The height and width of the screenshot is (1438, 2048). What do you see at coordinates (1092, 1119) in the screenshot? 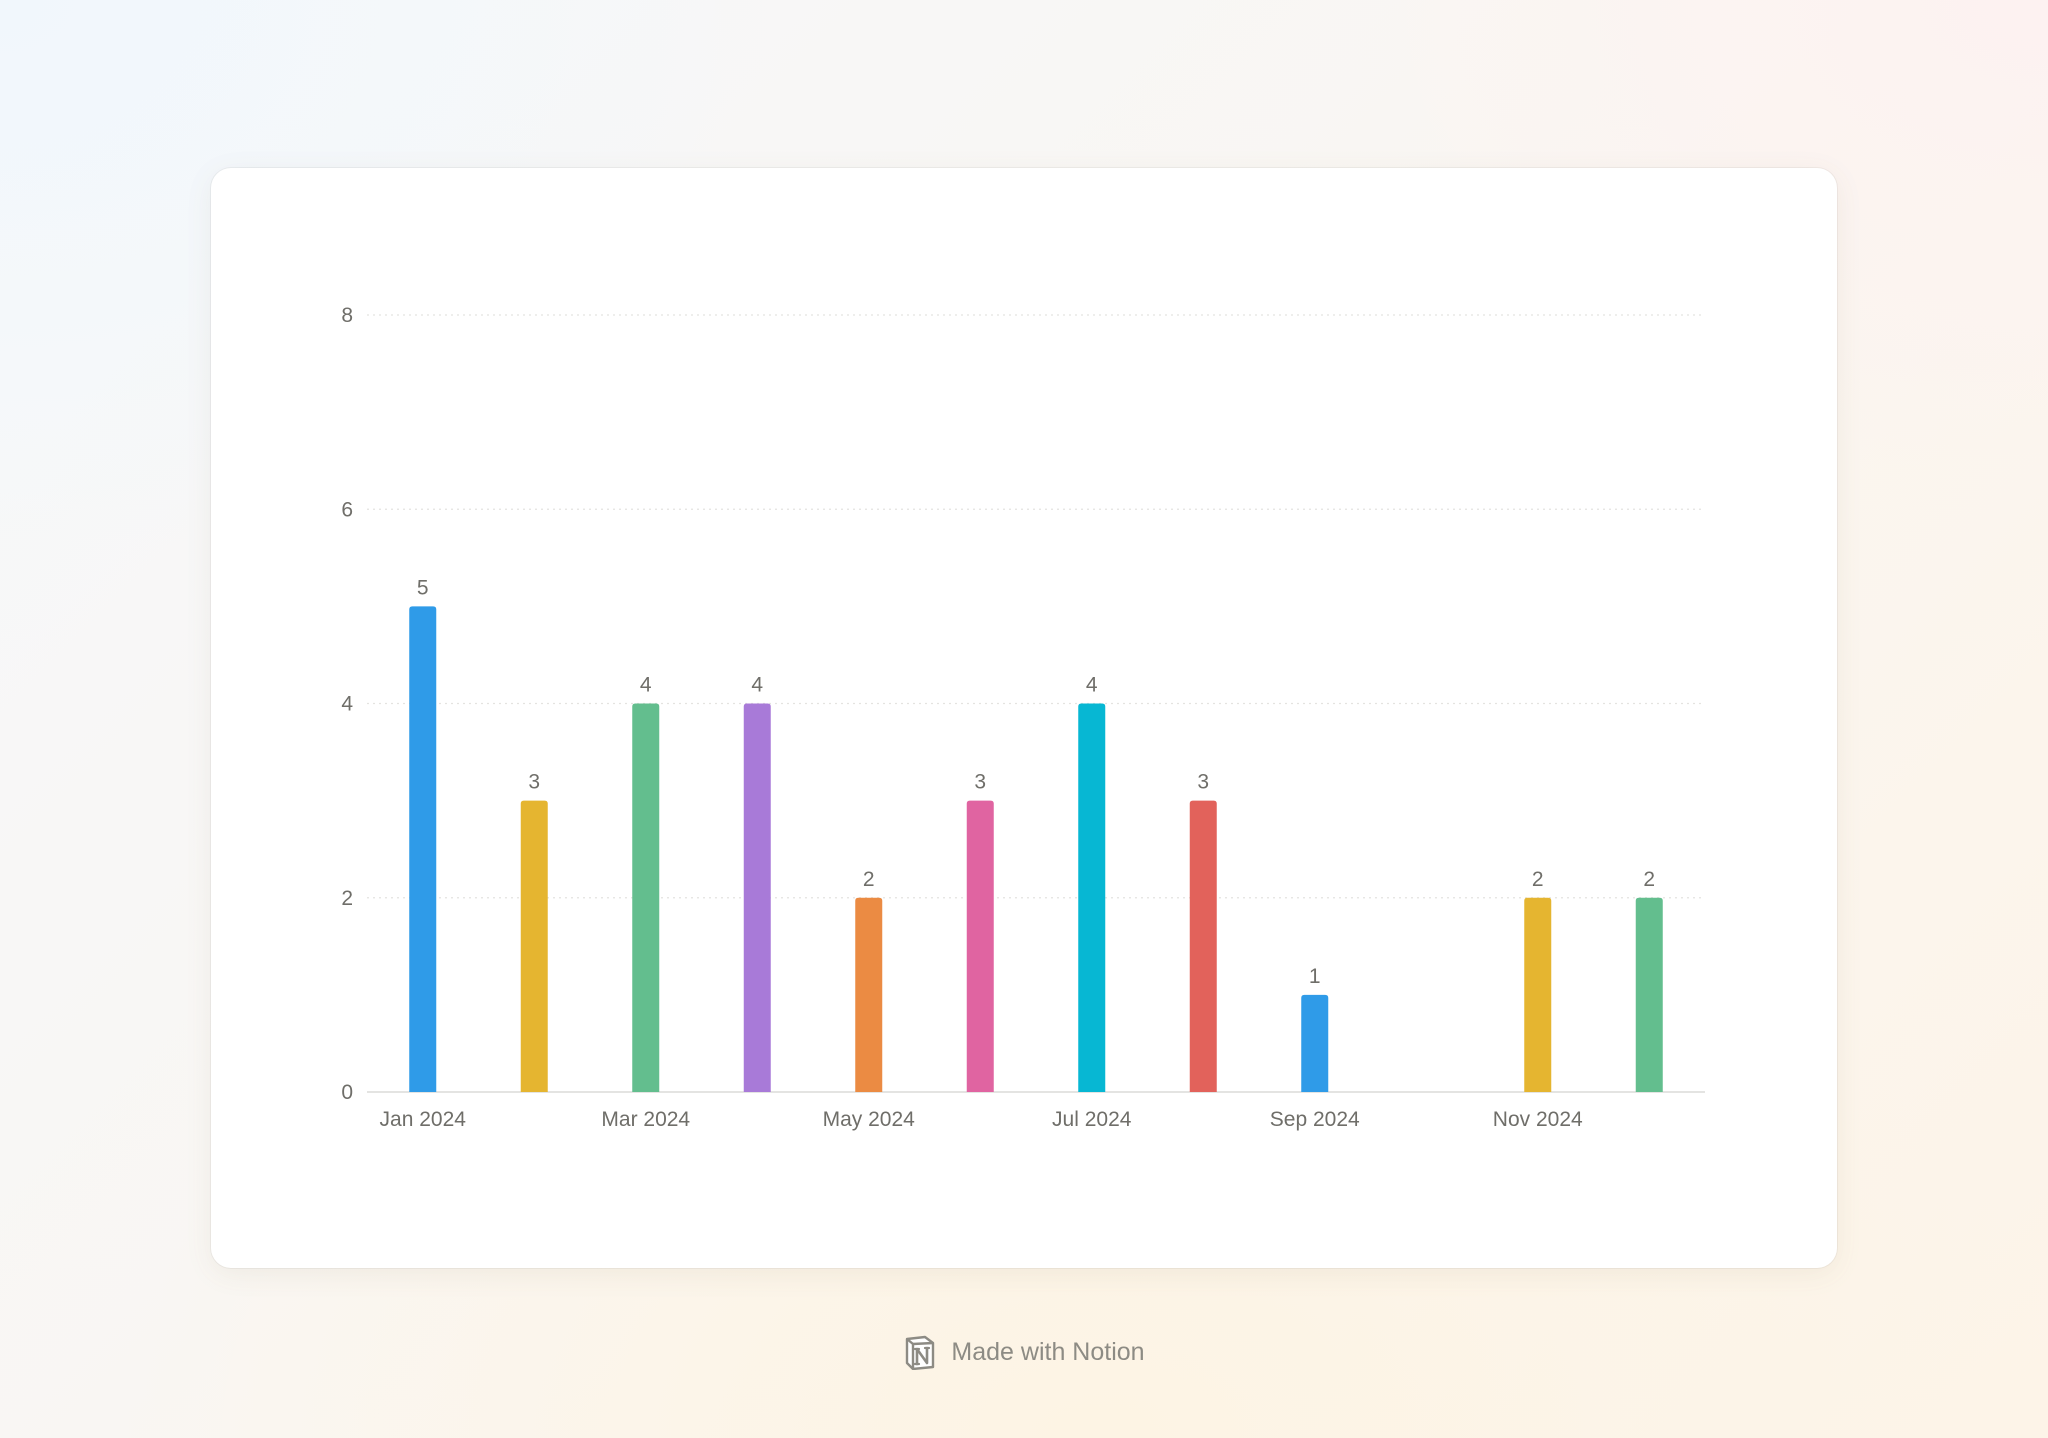
I see `x-tick-label: Jul 2024` at bounding box center [1092, 1119].